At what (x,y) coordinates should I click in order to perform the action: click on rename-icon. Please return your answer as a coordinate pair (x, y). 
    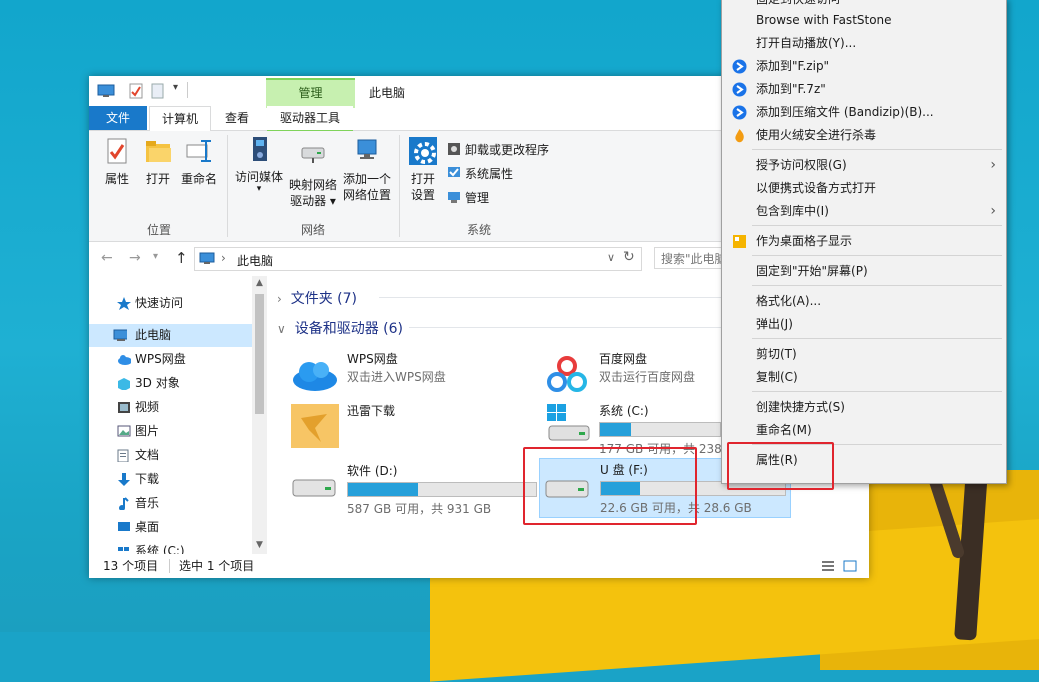
    Looking at the image, I should click on (198, 151).